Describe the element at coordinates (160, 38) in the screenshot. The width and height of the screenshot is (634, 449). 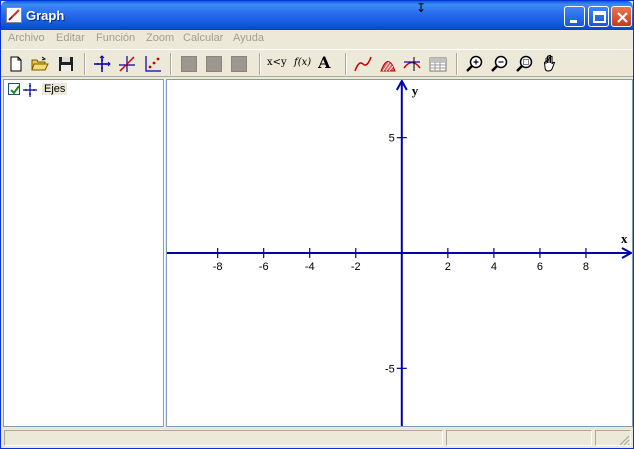
I see `menu-zoom: Zoom` at that location.